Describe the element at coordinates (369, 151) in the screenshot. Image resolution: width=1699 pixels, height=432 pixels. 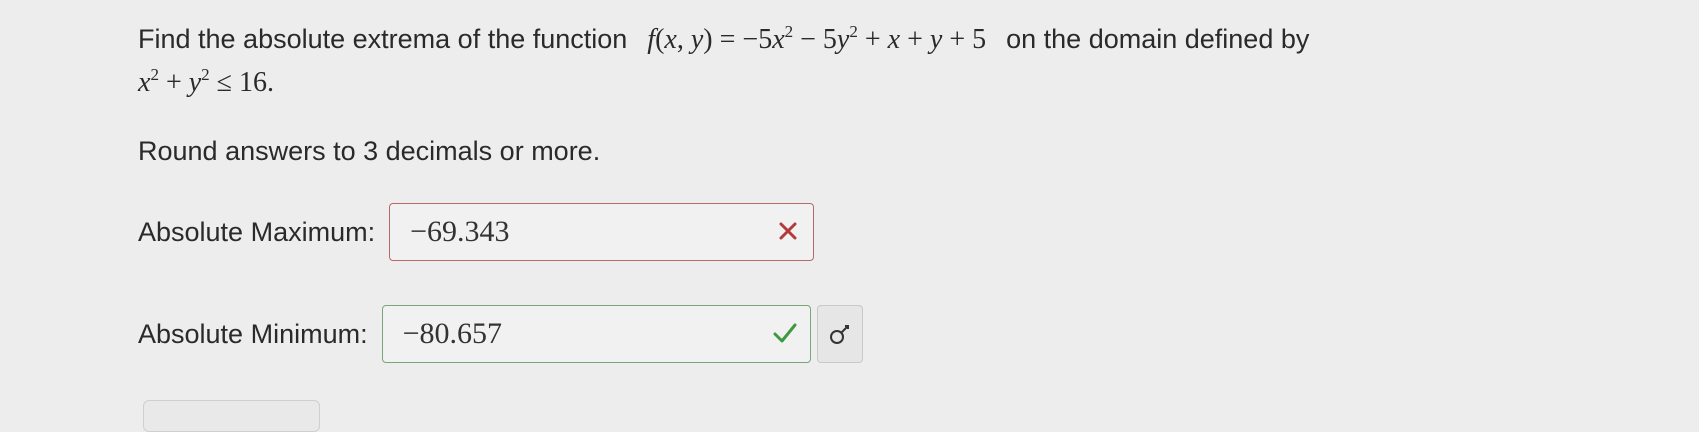
I see `round-instruction: Round answers to 3 decimals or more.` at that location.